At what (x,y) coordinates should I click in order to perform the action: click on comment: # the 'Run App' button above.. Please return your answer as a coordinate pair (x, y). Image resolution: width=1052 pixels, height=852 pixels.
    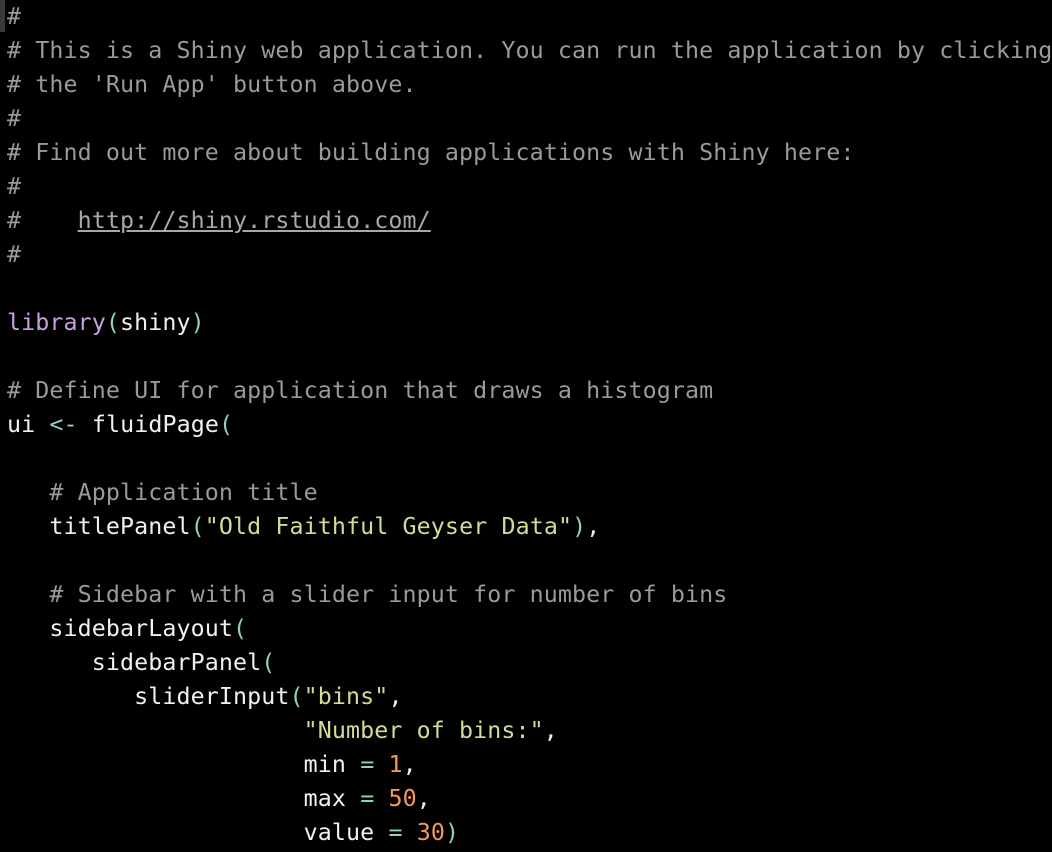
    Looking at the image, I should click on (212, 84).